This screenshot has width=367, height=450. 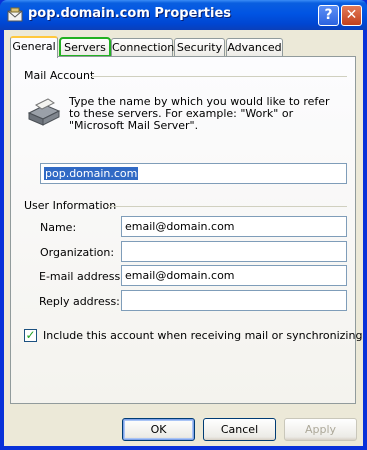 I want to click on close-button: ✕, so click(x=351, y=15).